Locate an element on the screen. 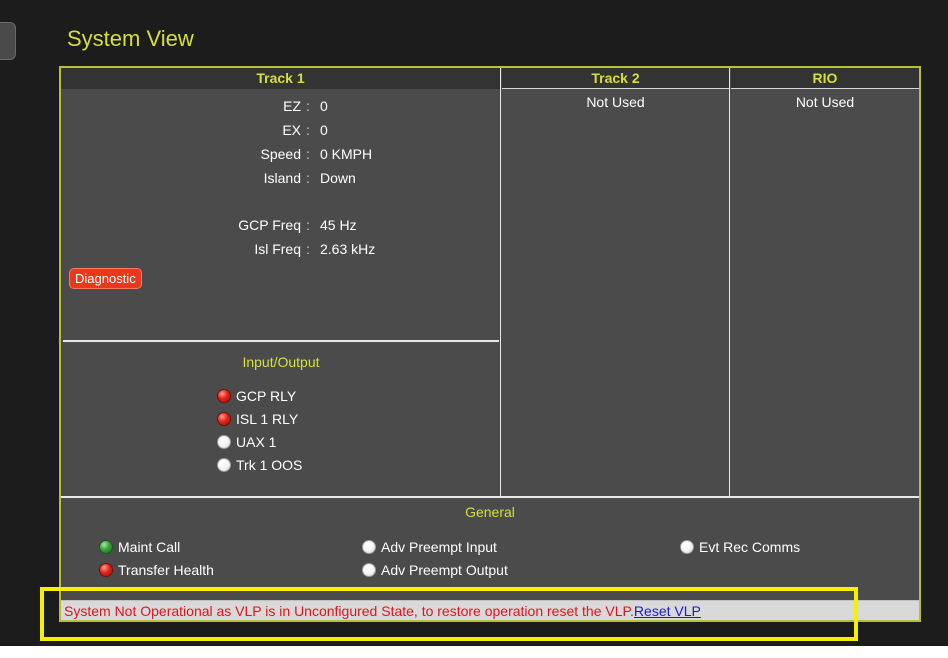 The height and width of the screenshot is (658, 948). general-item-adv-preempt-input: Adv Preempt Input is located at coordinates (429, 548).